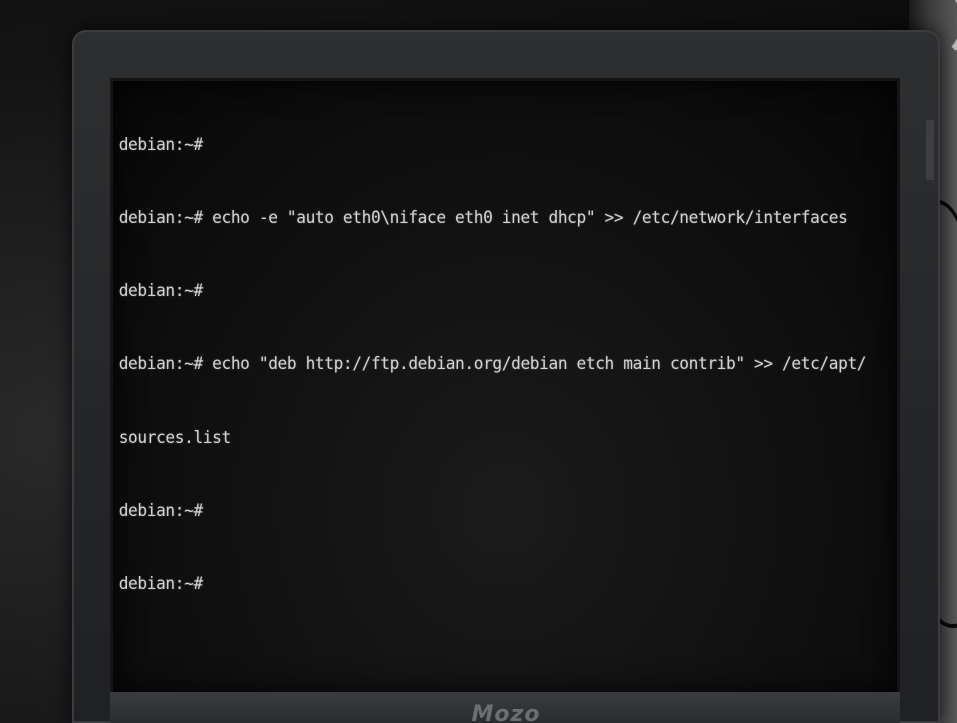  I want to click on terminal-line: sources.list, so click(175, 437).